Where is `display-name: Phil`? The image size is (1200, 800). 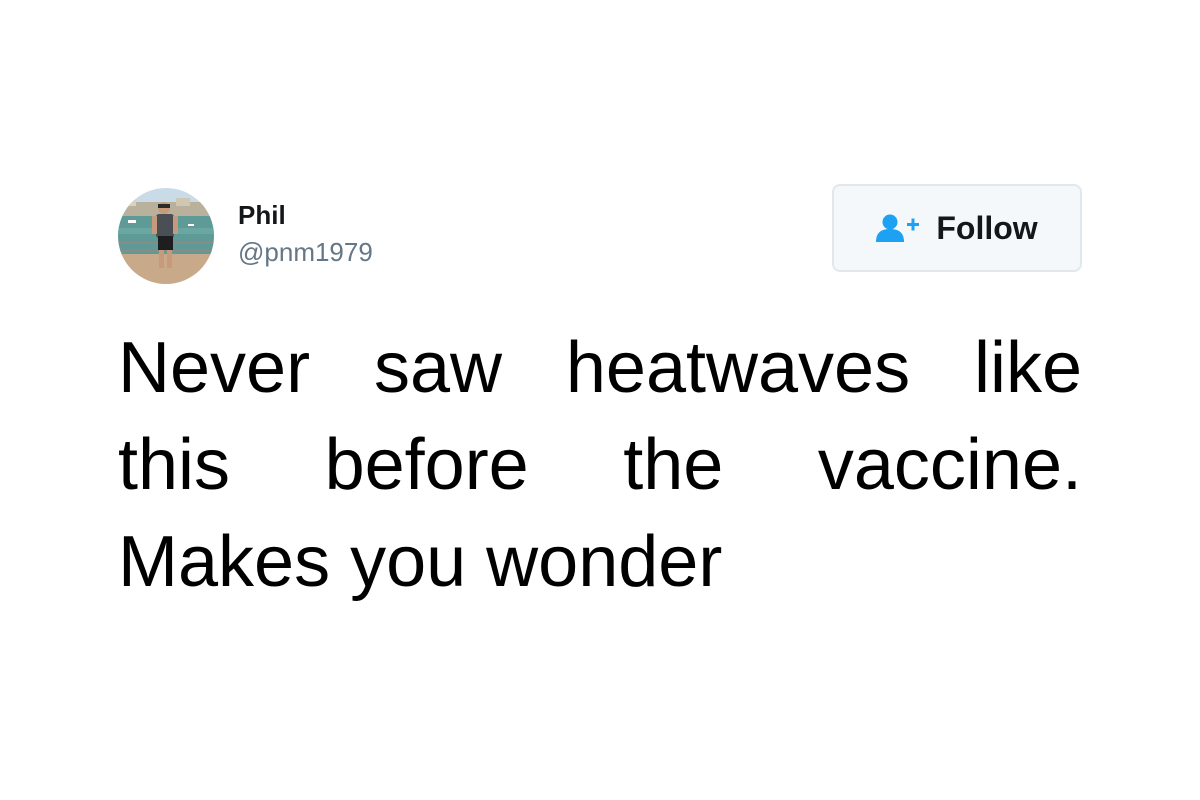
display-name: Phil is located at coordinates (305, 215).